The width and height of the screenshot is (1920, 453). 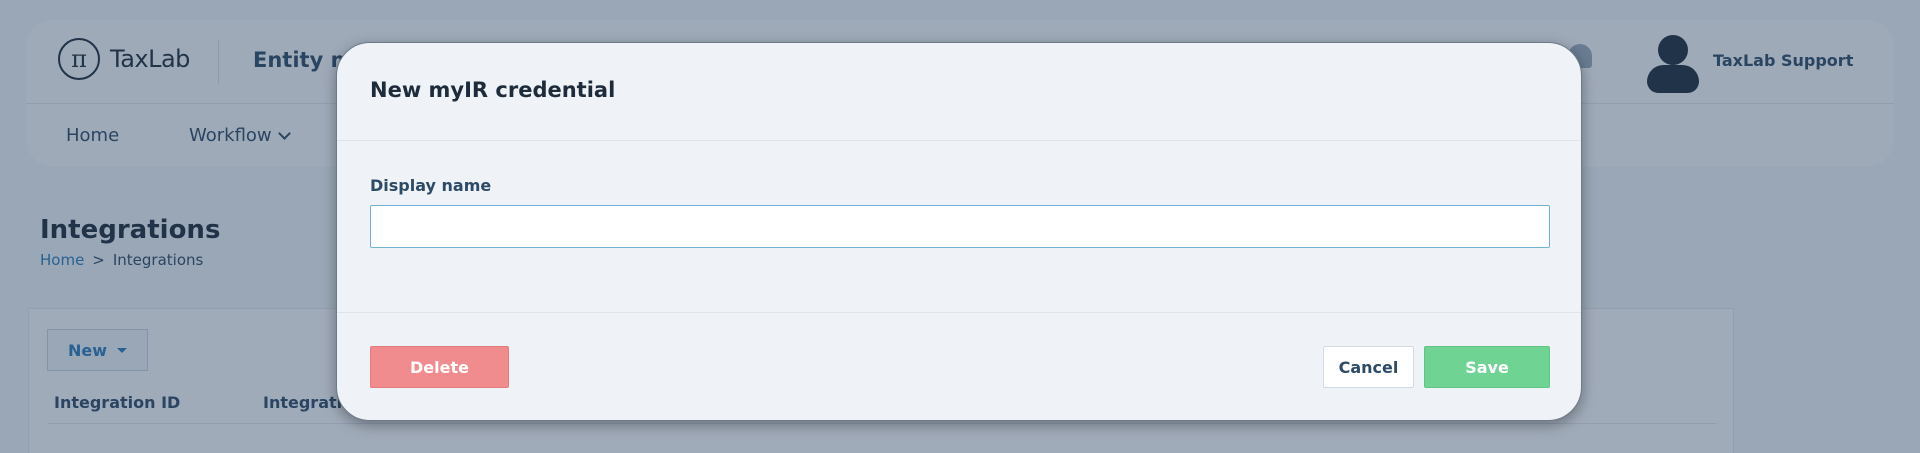 What do you see at coordinates (959, 312) in the screenshot?
I see `dialog-footer-divider` at bounding box center [959, 312].